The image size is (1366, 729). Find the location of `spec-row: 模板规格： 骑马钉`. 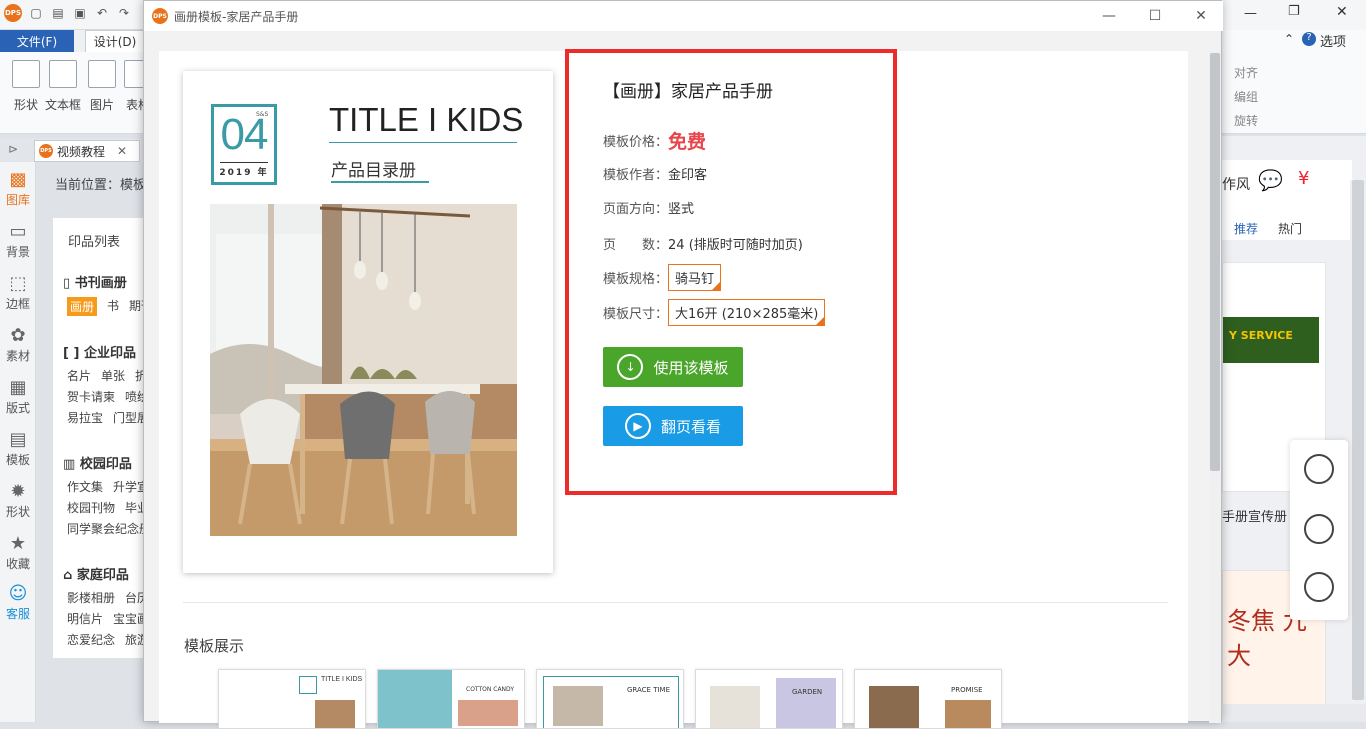

spec-row: 模板规格： 骑马钉 is located at coordinates (662, 277).